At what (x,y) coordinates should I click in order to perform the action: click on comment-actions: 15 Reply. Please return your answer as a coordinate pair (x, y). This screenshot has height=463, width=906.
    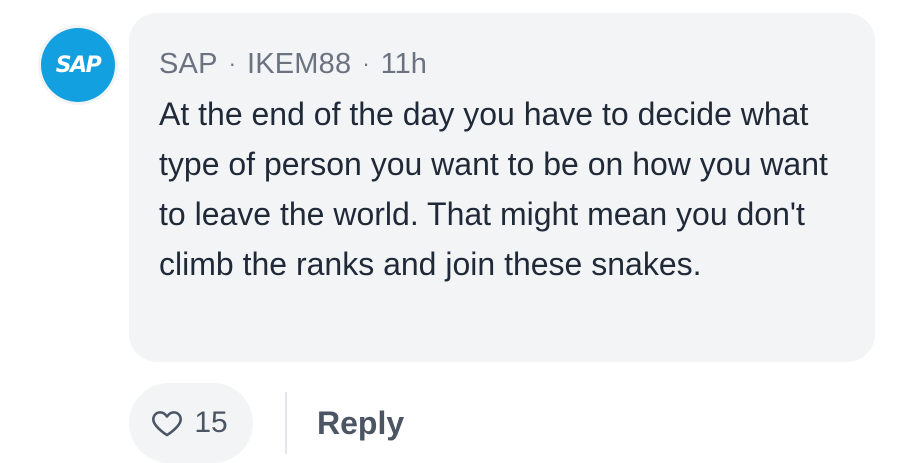
    Looking at the image, I should click on (266, 423).